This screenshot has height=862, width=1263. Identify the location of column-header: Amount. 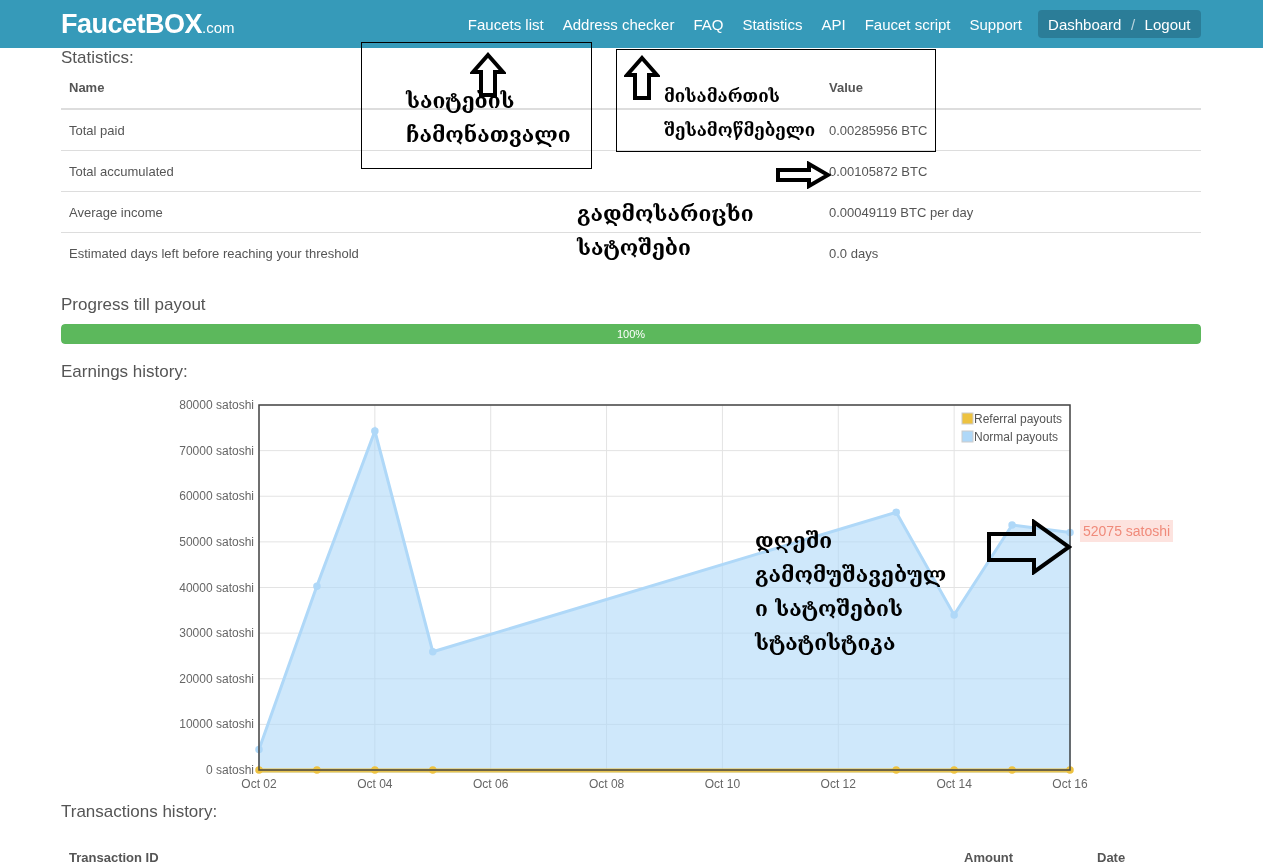
(989, 855).